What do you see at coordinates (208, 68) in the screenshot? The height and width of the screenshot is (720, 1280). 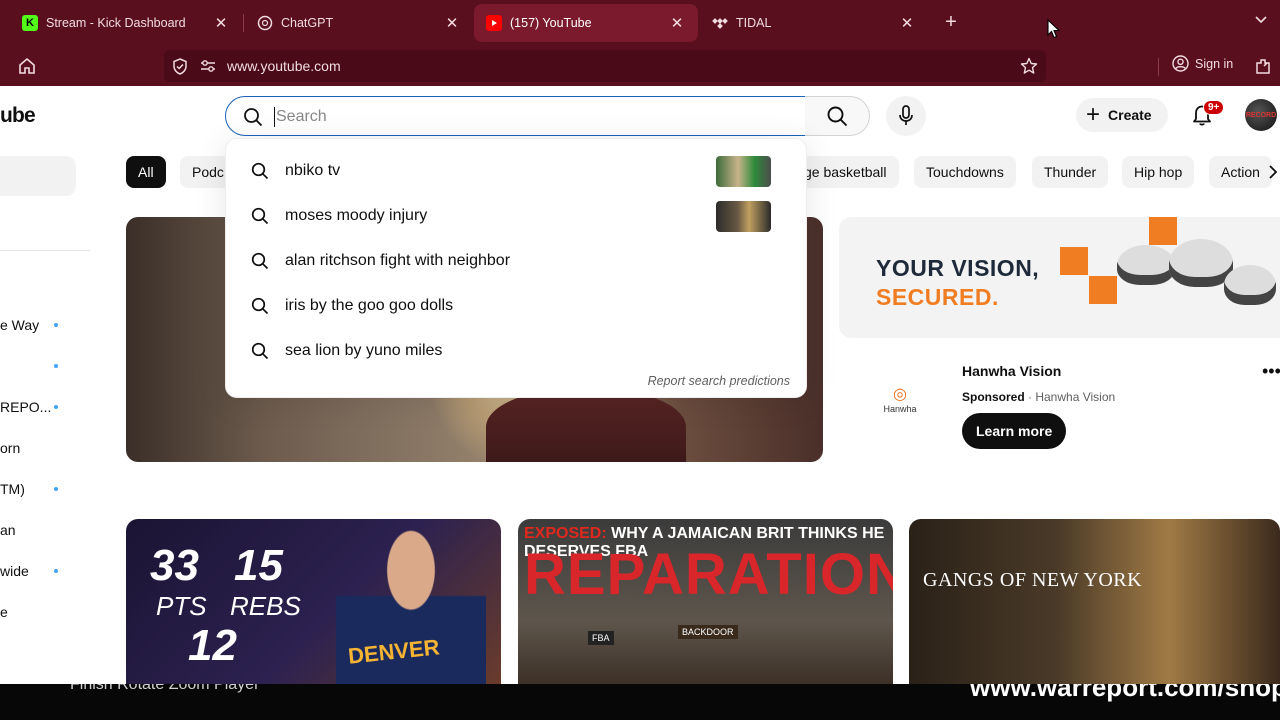 I see `site-settings-icon` at bounding box center [208, 68].